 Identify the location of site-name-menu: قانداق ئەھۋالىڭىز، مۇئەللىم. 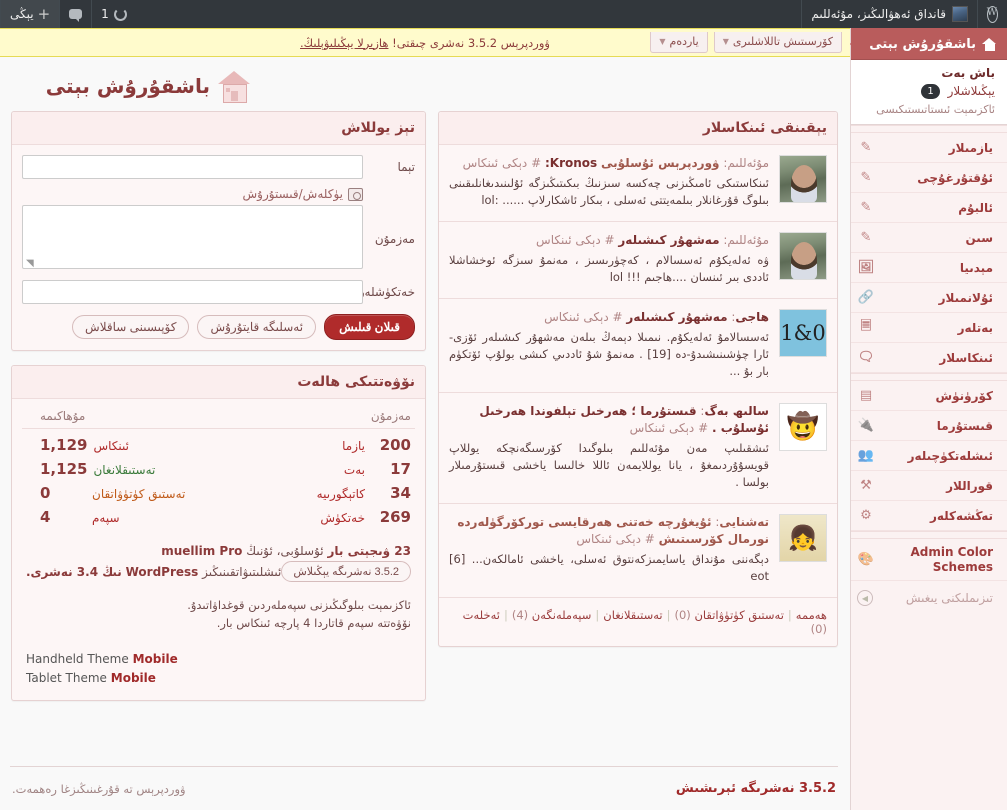
(889, 14).